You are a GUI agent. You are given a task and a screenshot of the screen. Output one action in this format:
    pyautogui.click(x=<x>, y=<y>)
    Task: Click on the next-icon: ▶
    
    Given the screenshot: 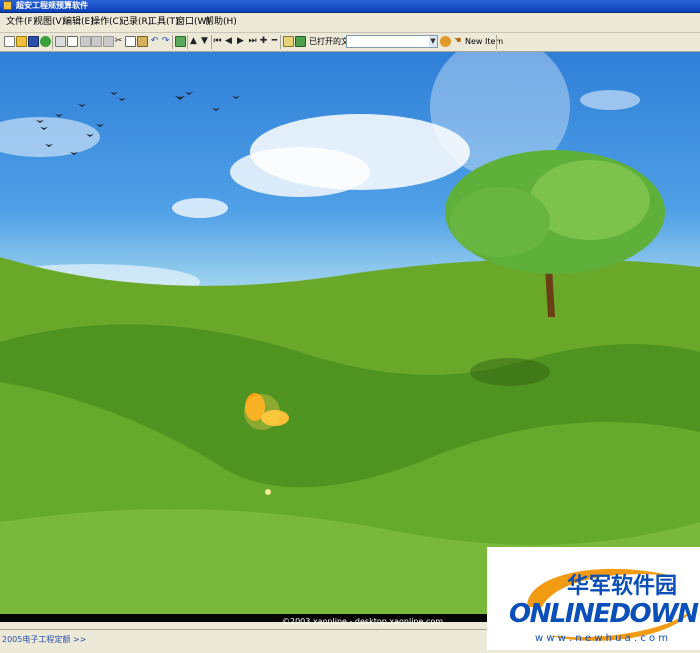 What is the action you would take?
    pyautogui.click(x=240, y=41)
    